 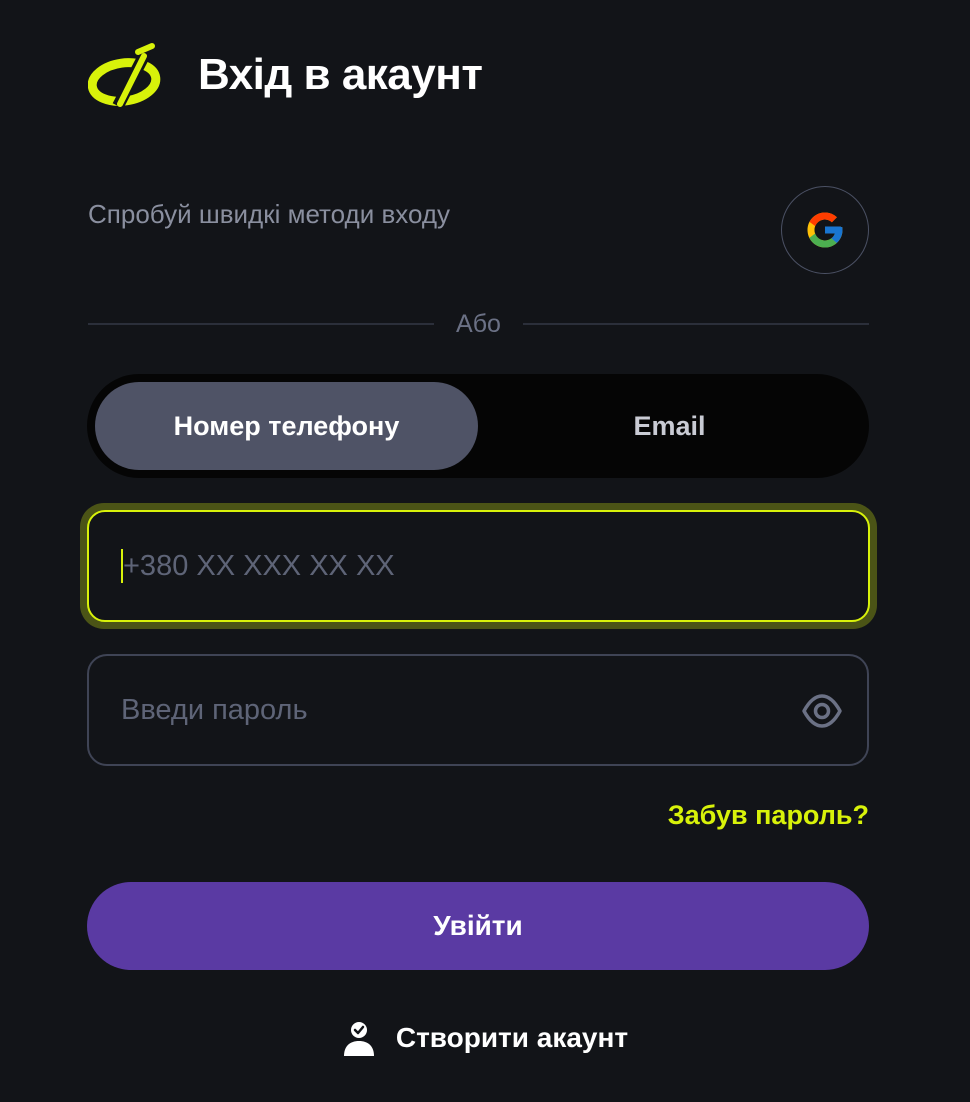 I want to click on divider-label: Або, so click(x=478, y=323).